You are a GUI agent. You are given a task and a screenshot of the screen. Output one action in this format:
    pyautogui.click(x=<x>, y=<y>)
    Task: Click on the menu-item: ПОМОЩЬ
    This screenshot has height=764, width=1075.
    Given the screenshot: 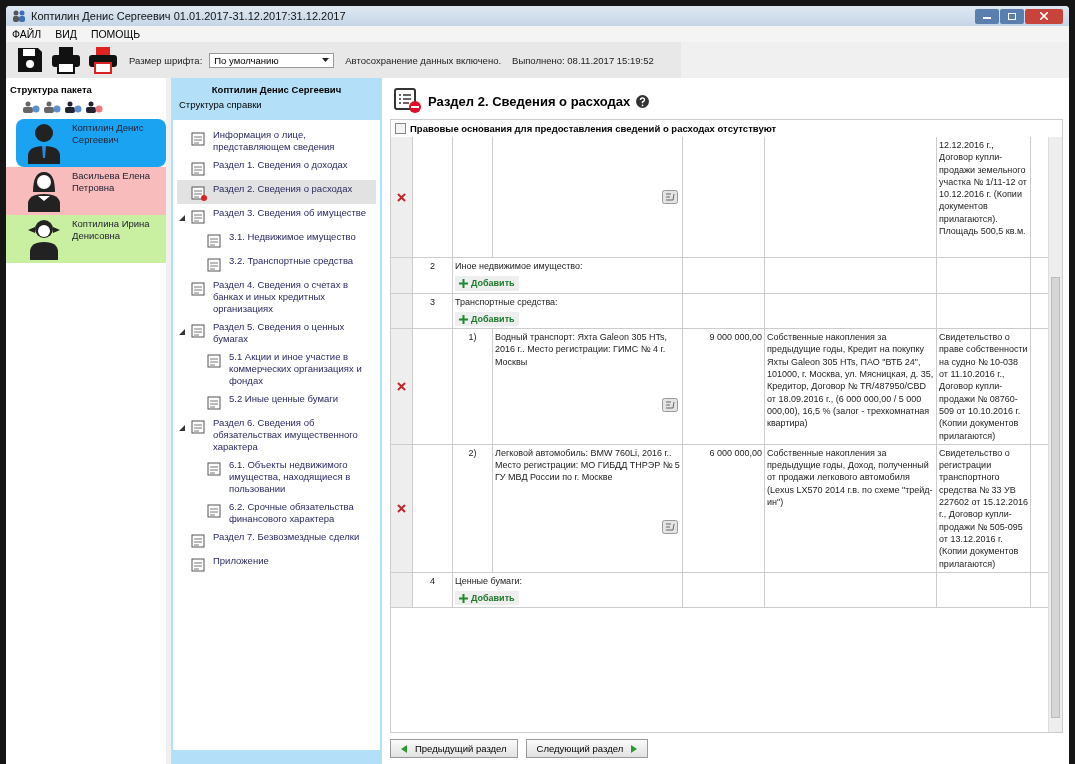 What is the action you would take?
    pyautogui.click(x=115, y=34)
    